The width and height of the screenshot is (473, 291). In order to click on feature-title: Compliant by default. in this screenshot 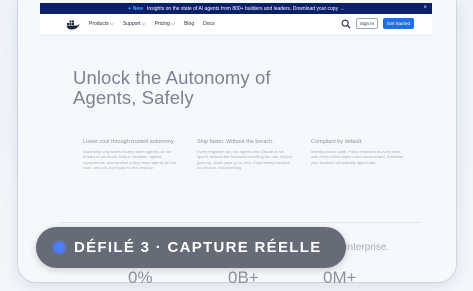, I will do `click(337, 142)`.